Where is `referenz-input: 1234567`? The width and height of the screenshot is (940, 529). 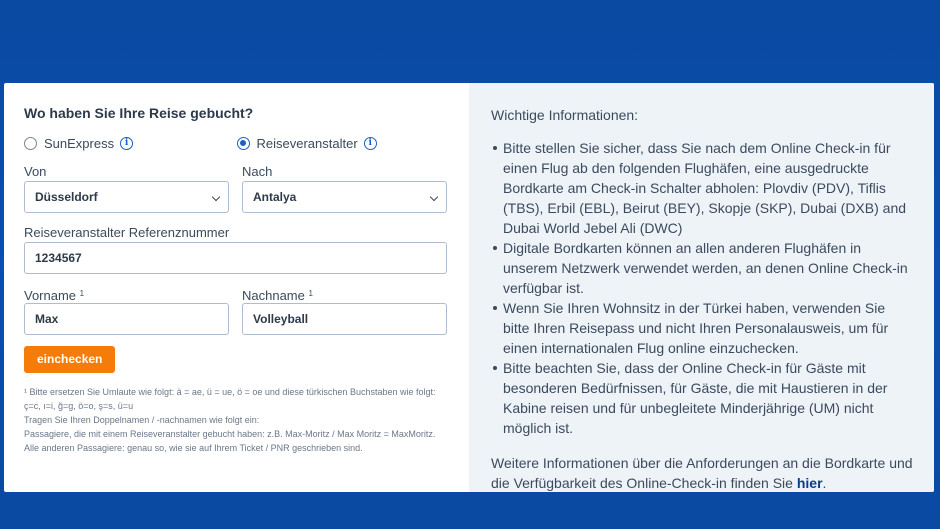
referenz-input: 1234567 is located at coordinates (235, 258).